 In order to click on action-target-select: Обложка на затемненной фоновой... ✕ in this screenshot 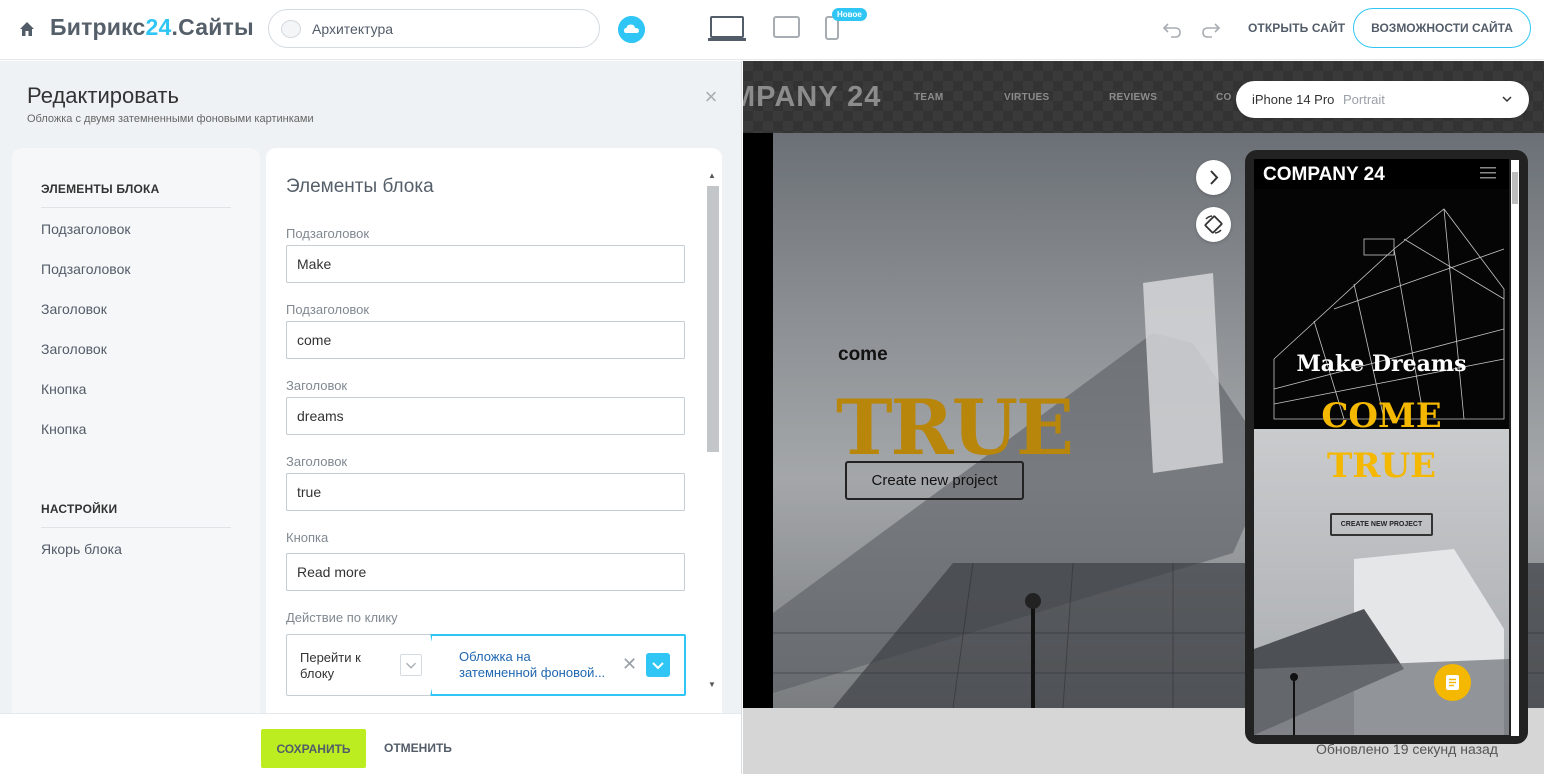, I will do `click(558, 665)`.